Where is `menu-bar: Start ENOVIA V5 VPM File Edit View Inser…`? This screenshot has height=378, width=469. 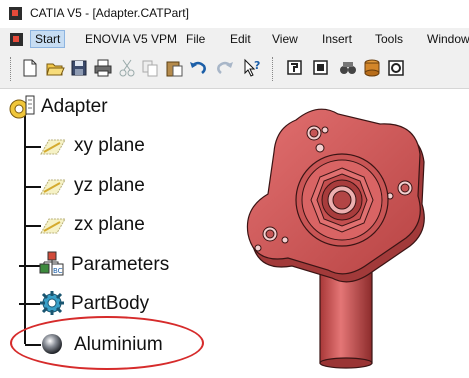 menu-bar: Start ENOVIA V5 VPM File Edit View Inser… is located at coordinates (234, 39).